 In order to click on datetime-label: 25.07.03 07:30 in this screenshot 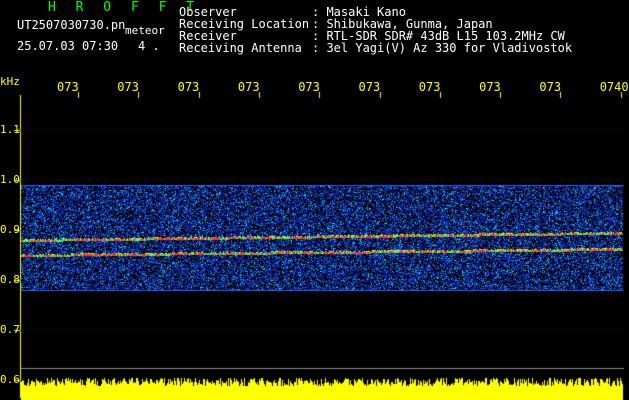, I will do `click(68, 46)`.